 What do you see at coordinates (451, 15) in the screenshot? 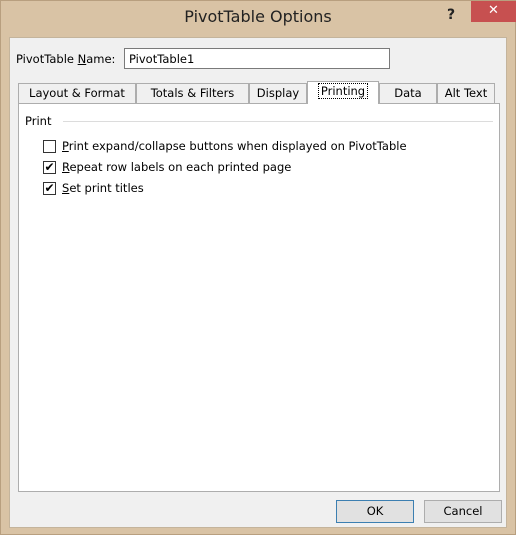
I see `help-button: ?` at bounding box center [451, 15].